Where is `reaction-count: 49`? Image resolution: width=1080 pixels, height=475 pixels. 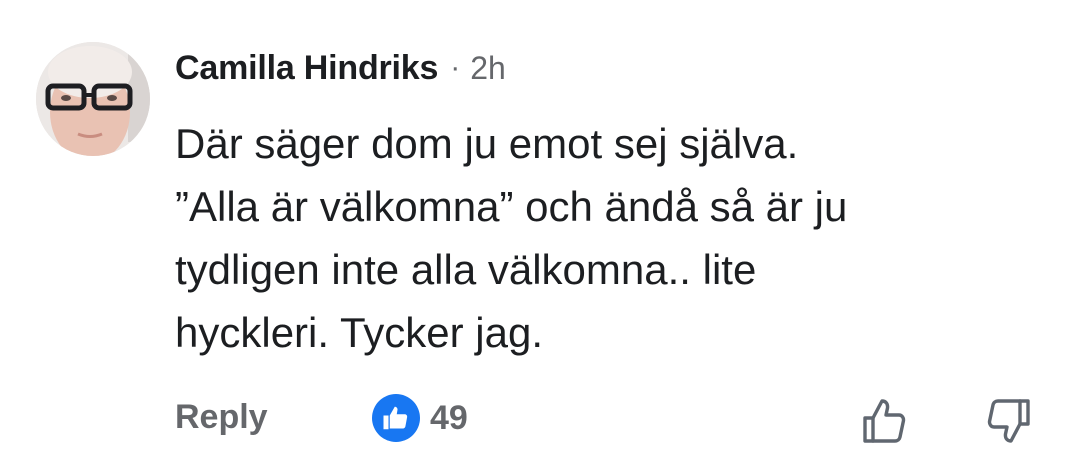 reaction-count: 49 is located at coordinates (449, 417).